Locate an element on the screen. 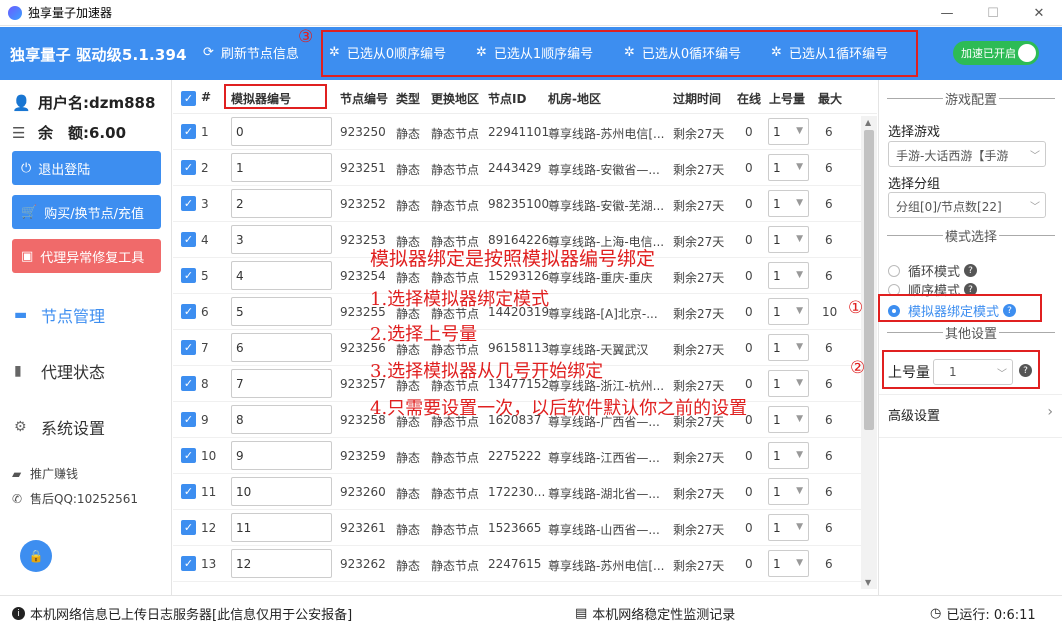 The width and height of the screenshot is (1062, 632). mode-select-section: 模式选择 is located at coordinates (971, 235).